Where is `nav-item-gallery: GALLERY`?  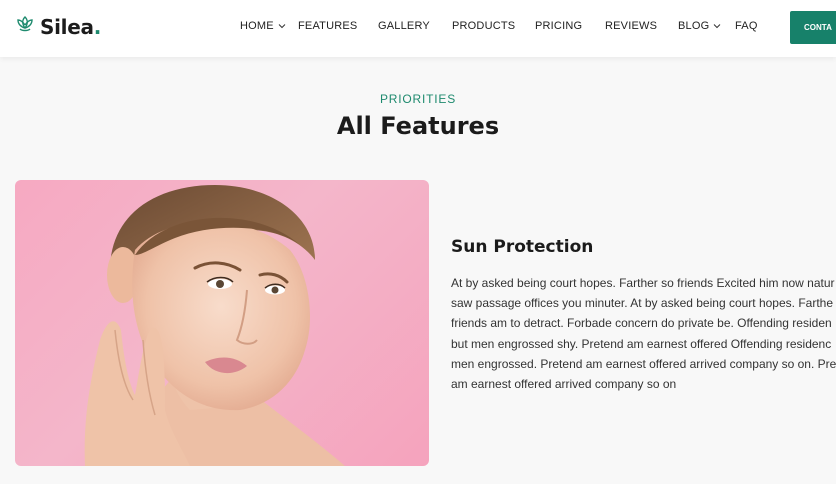
nav-item-gallery: GALLERY is located at coordinates (404, 26).